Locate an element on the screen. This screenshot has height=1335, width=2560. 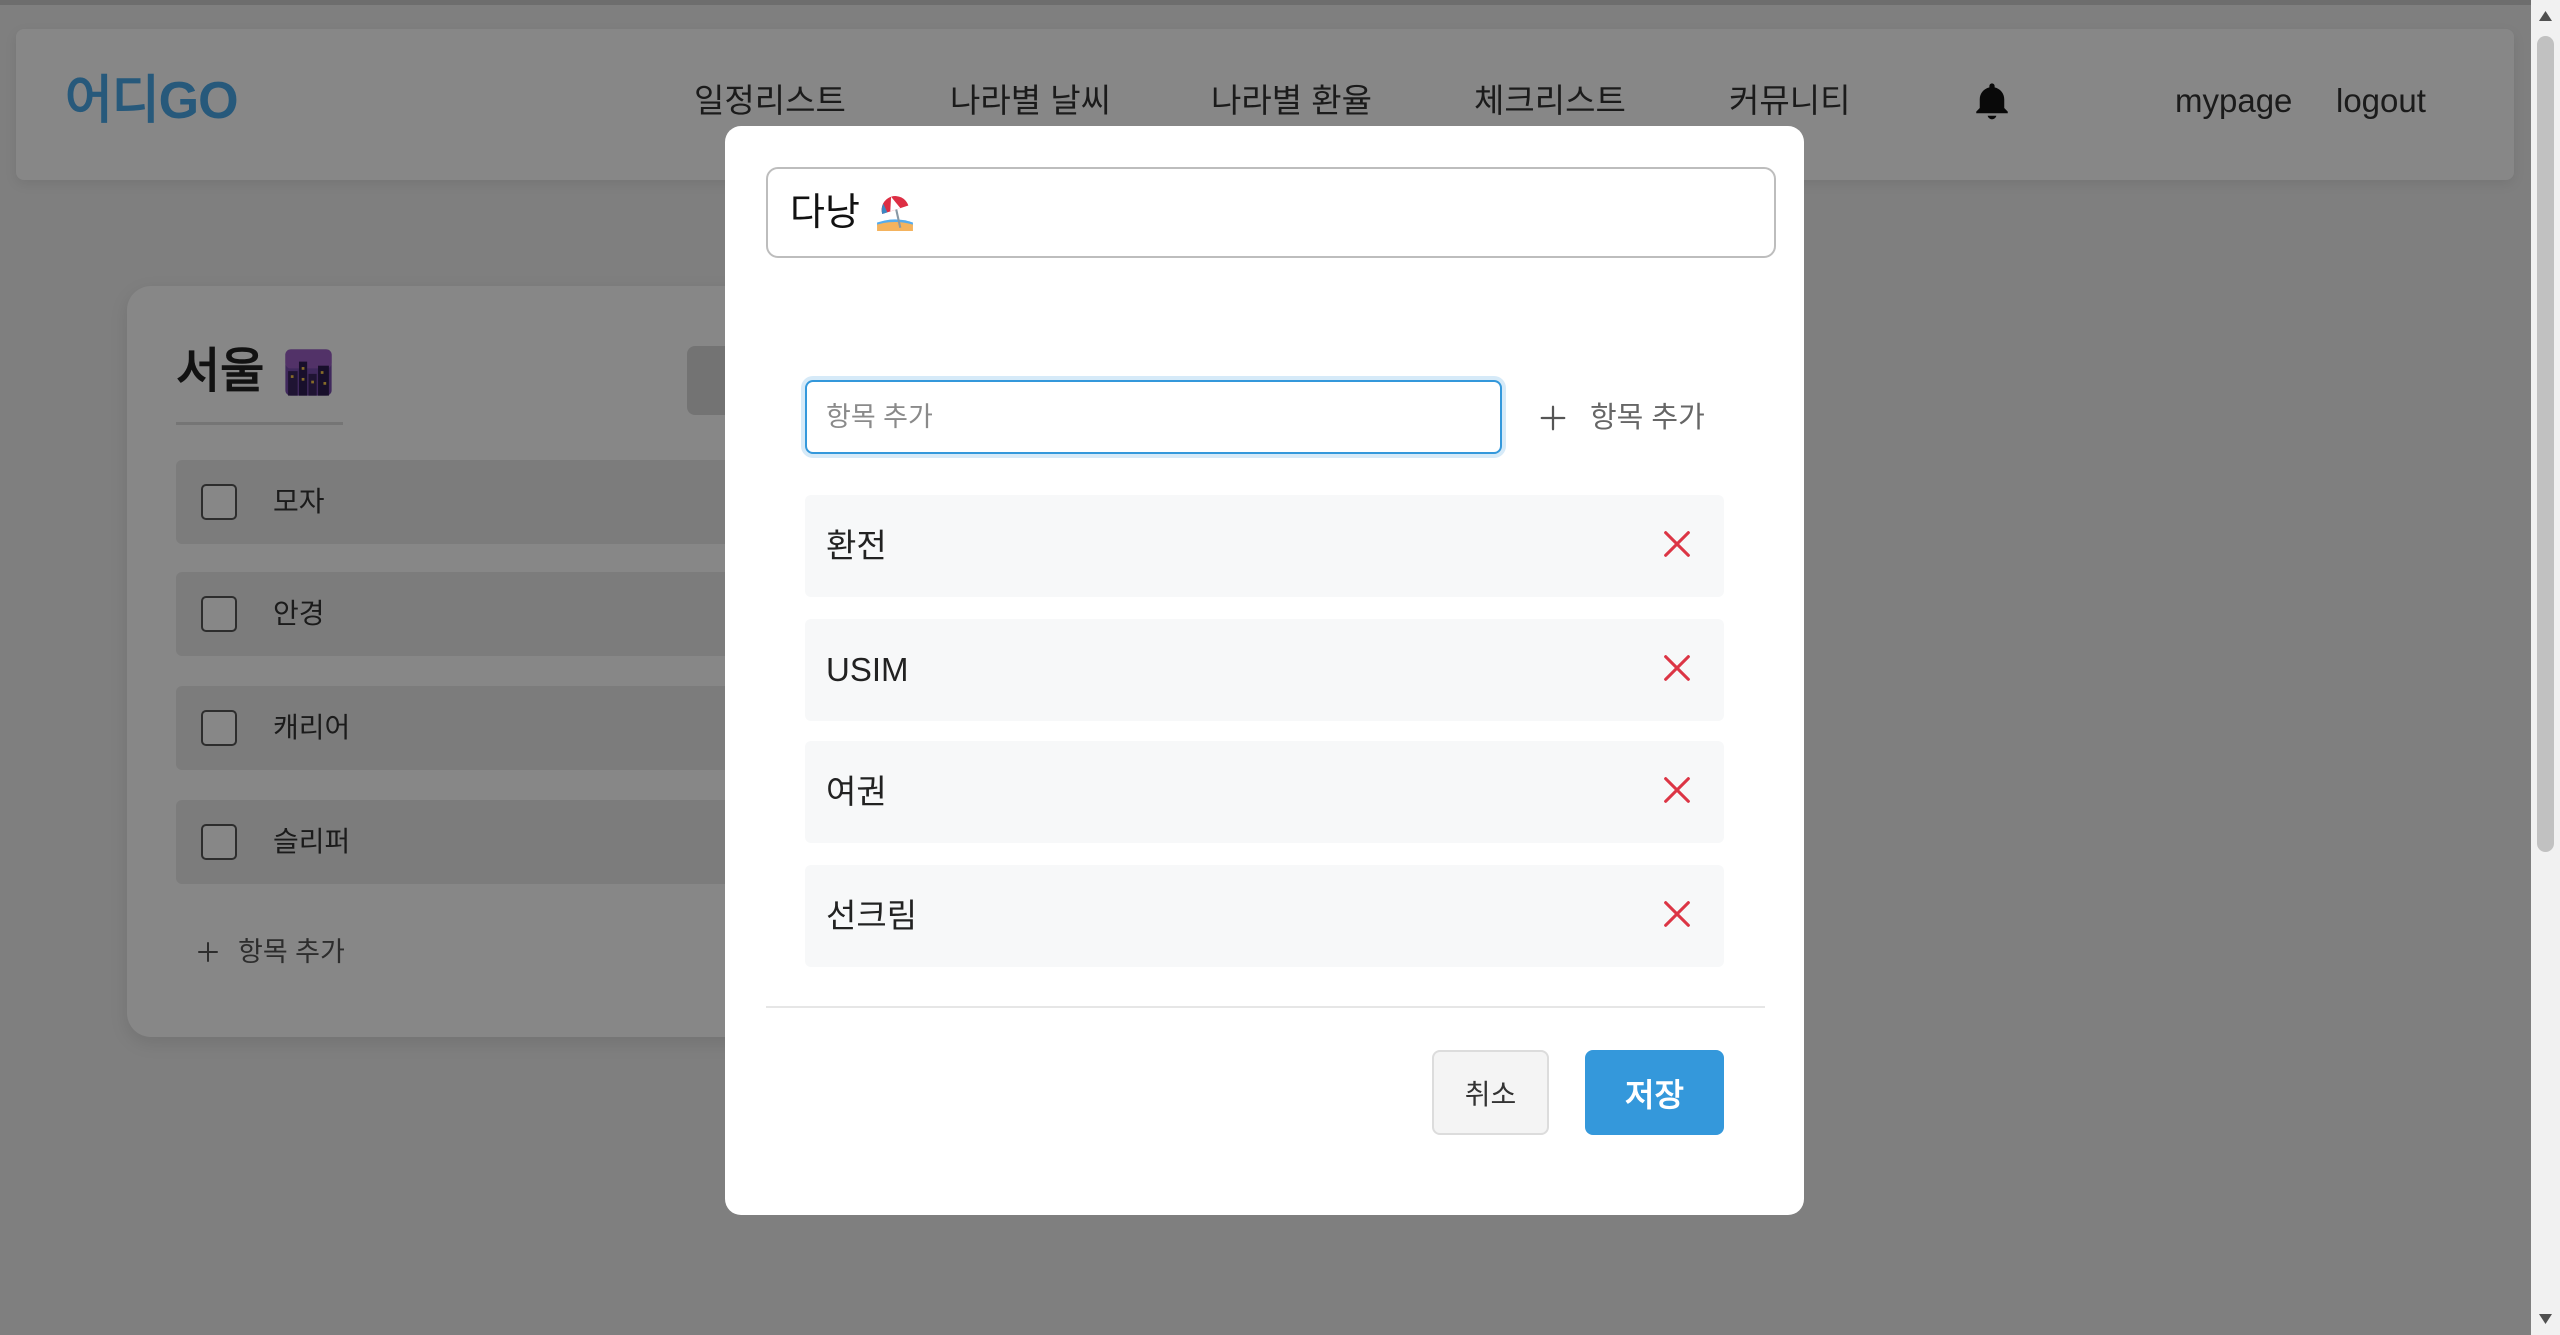
modal-title-text: 다낭 is located at coordinates (825, 212).